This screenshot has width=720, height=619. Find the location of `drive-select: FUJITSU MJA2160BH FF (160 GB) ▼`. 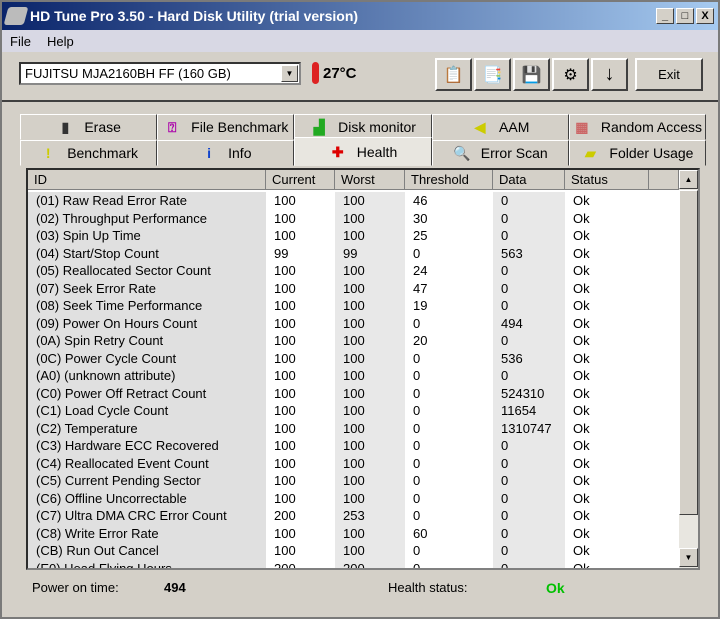

drive-select: FUJITSU MJA2160BH FF (160 GB) ▼ is located at coordinates (160, 73).